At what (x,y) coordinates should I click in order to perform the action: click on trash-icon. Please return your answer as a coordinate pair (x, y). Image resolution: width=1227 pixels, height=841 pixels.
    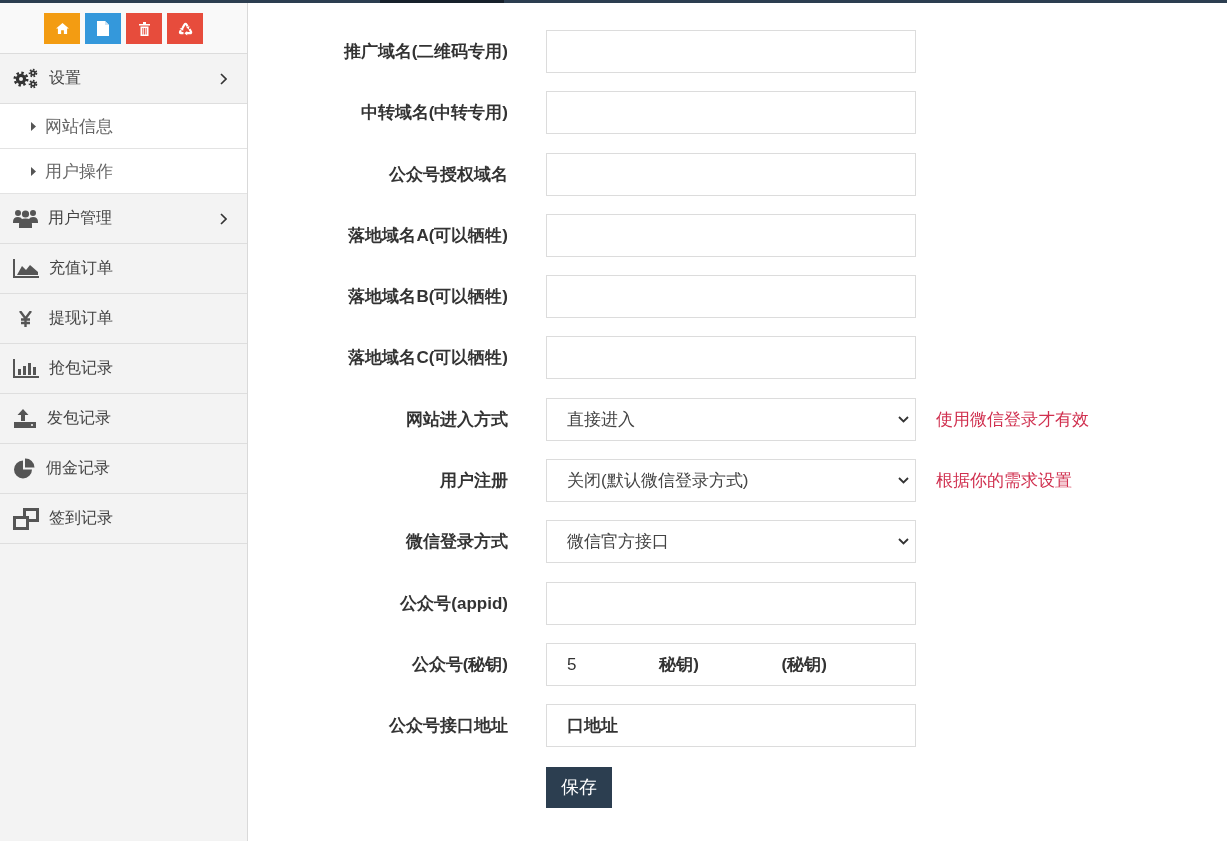
    Looking at the image, I should click on (144, 28).